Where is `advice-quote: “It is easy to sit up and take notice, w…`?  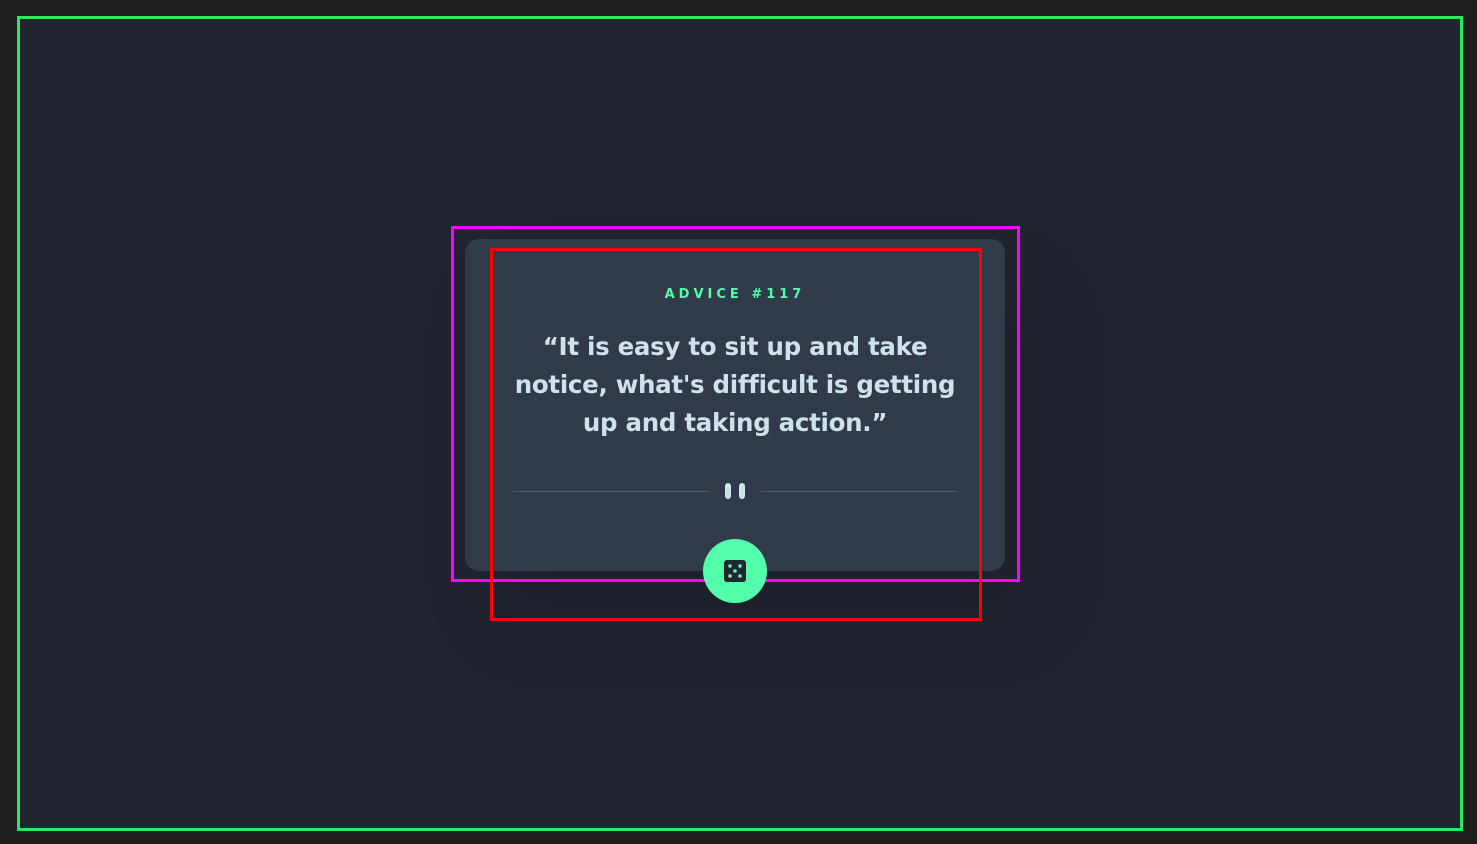
advice-quote: “It is easy to sit up and take notice, w… is located at coordinates (735, 384).